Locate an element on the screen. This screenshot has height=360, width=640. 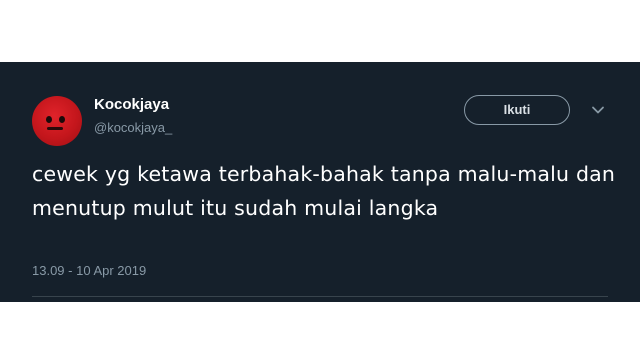
chevron-down-icon is located at coordinates (598, 110).